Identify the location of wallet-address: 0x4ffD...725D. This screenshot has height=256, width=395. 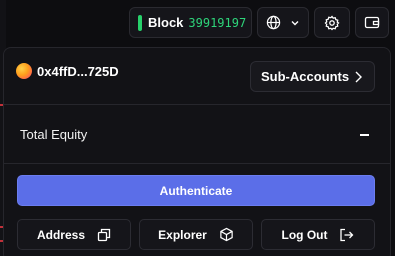
(78, 71).